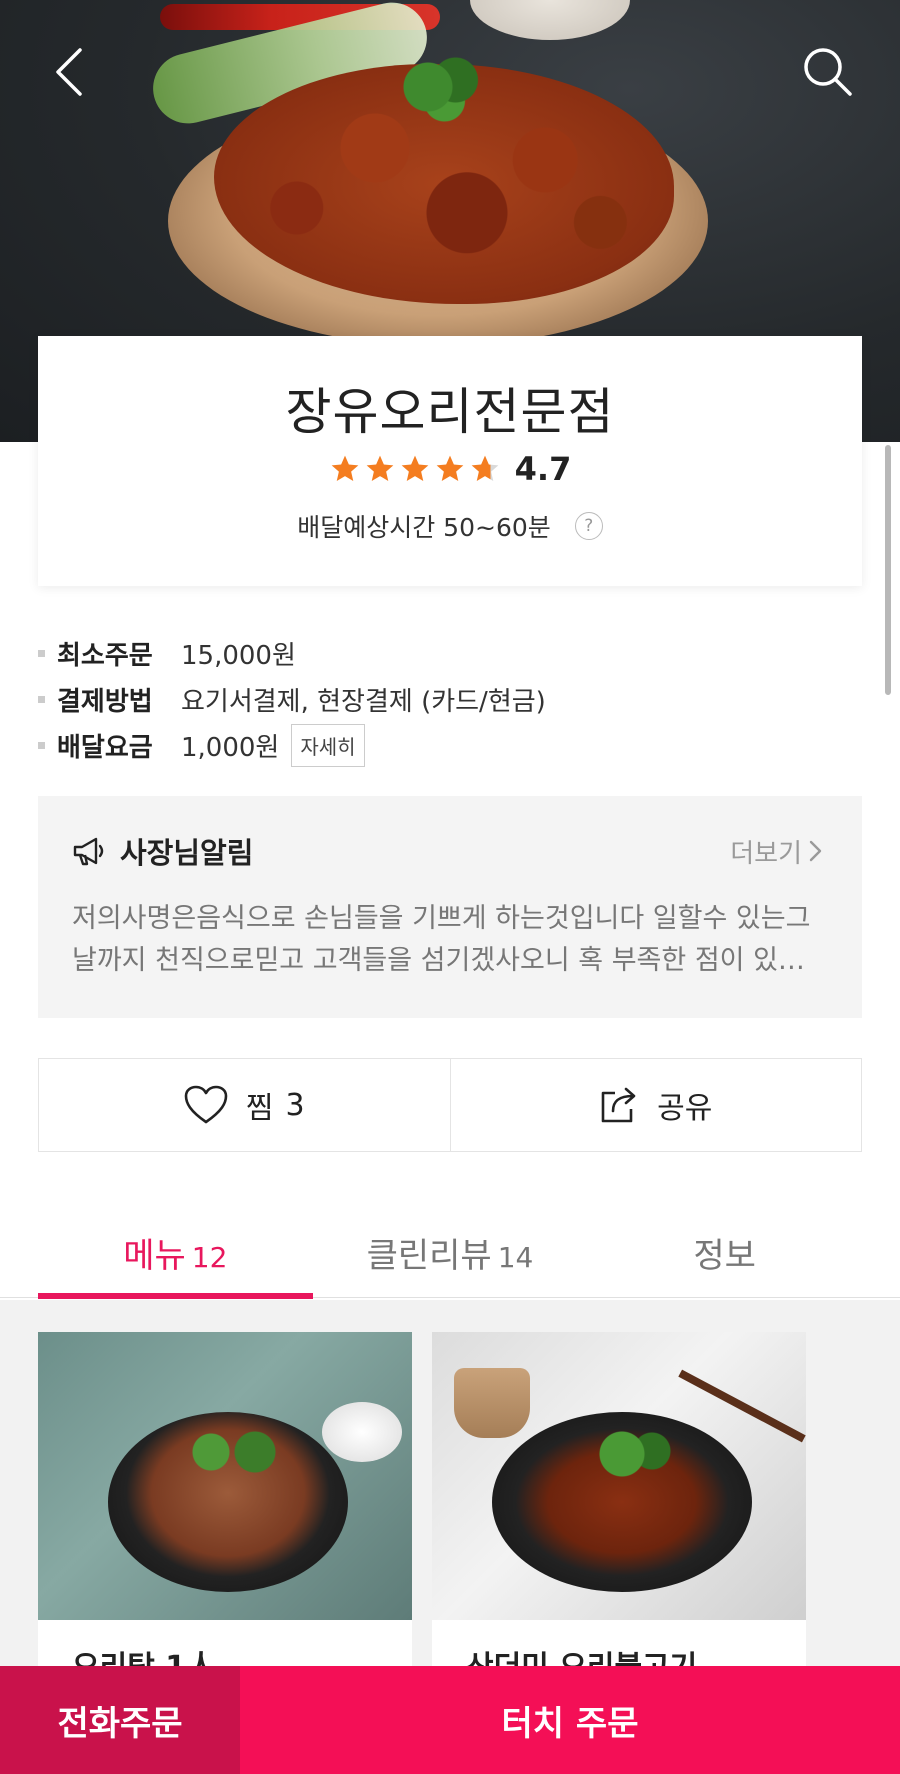 The image size is (900, 1774). Describe the element at coordinates (450, 851) in the screenshot. I see `notice-header: 사장님알림 더보기` at that location.